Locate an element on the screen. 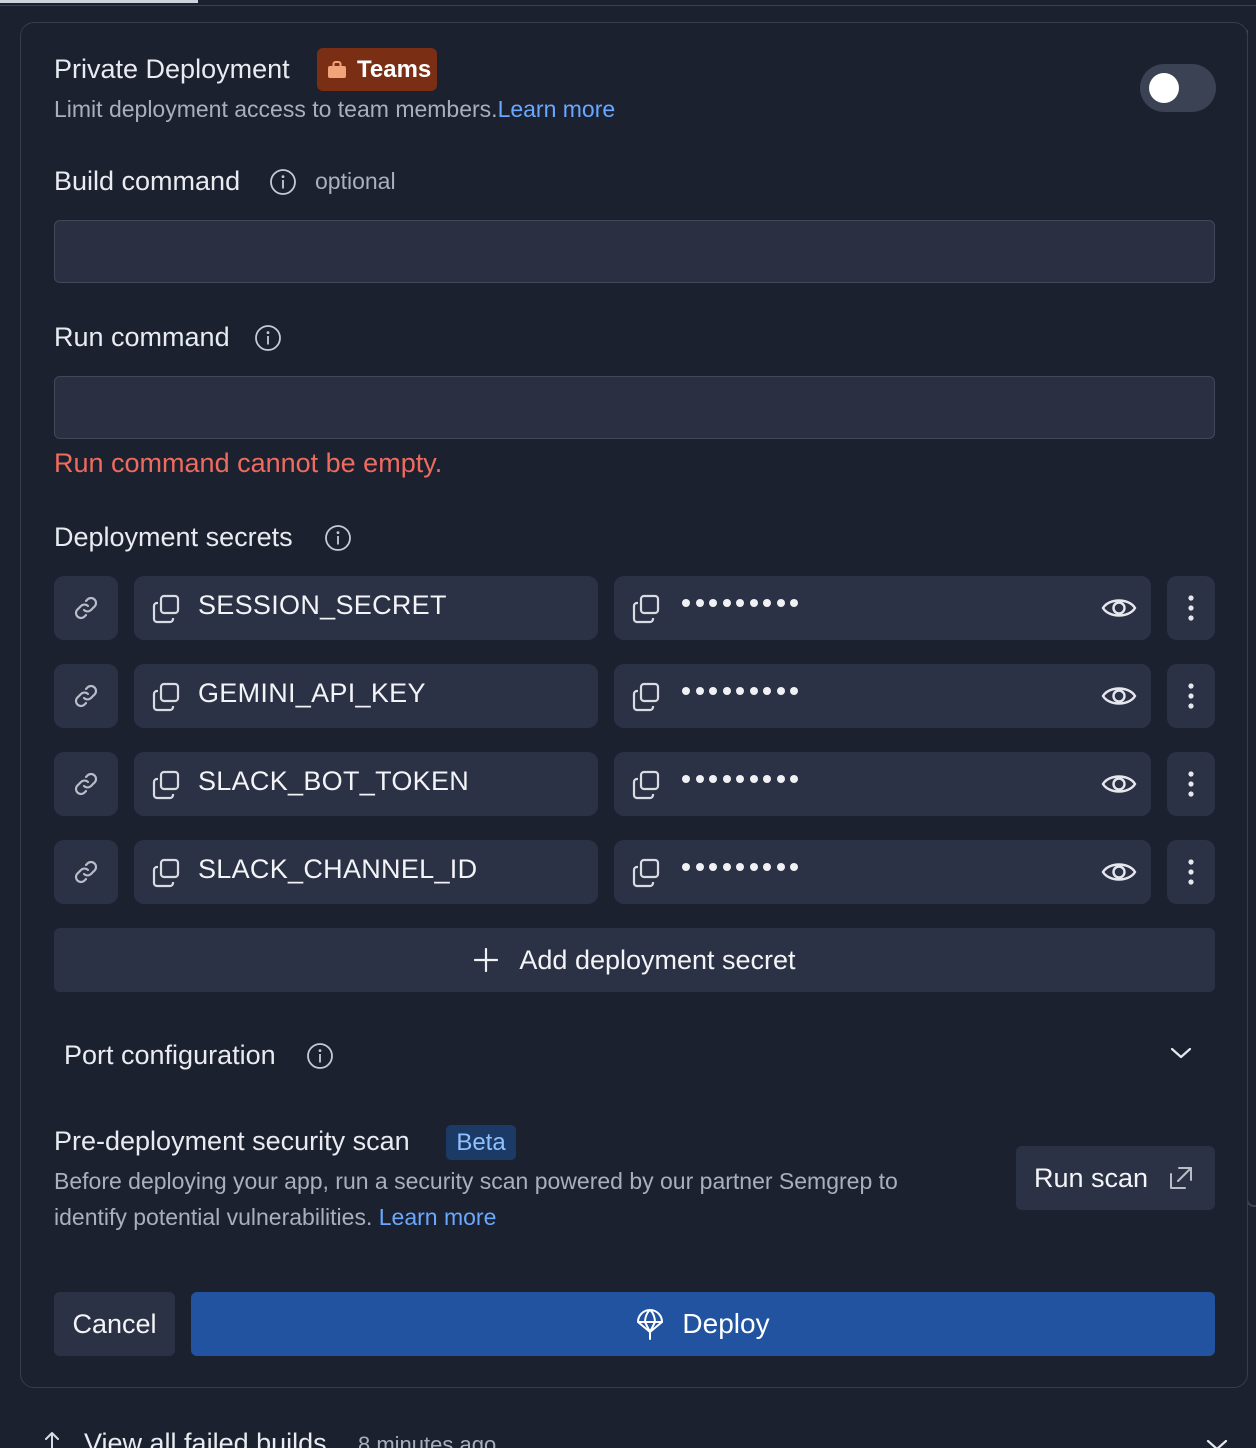 This screenshot has height=1448, width=1256. toggle-knob is located at coordinates (1164, 88).